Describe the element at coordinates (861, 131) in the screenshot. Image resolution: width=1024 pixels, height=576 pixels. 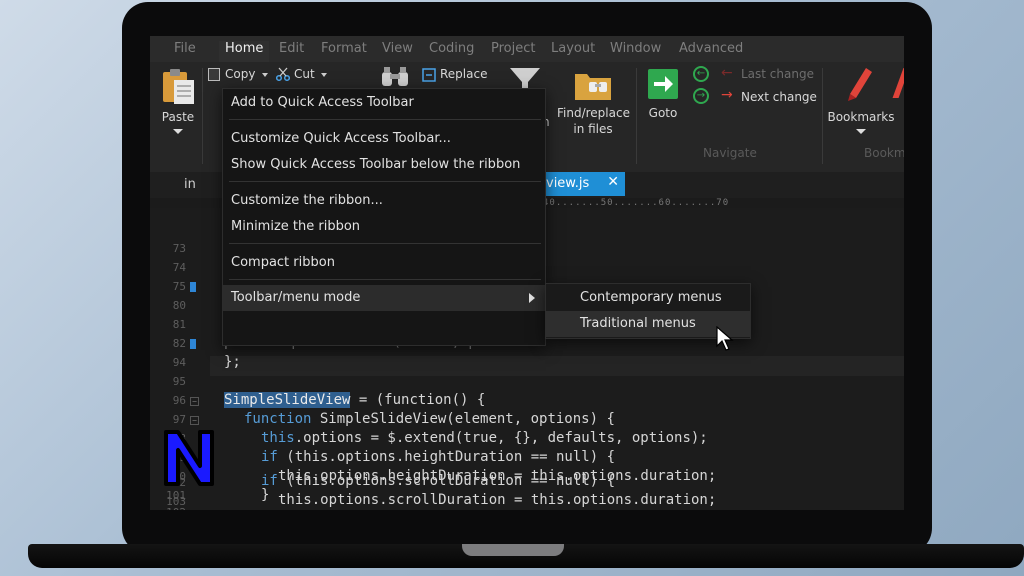
I see `bookmarks-dropdown-icon` at that location.